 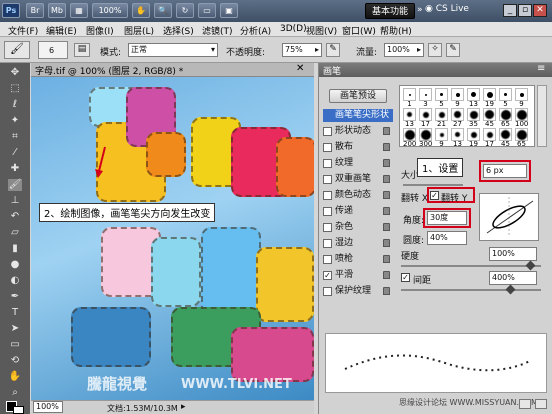 What do you see at coordinates (358, 243) in the screenshot?
I see `brush-option-item: 湿边` at bounding box center [358, 243].